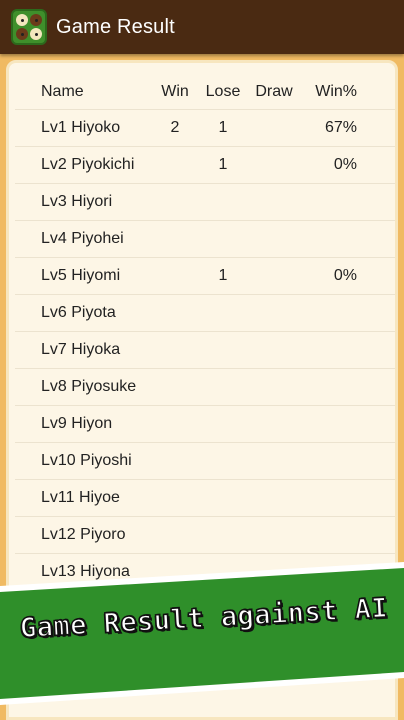  What do you see at coordinates (89, 386) in the screenshot?
I see `cell-name: Lv8 Piyosuke` at bounding box center [89, 386].